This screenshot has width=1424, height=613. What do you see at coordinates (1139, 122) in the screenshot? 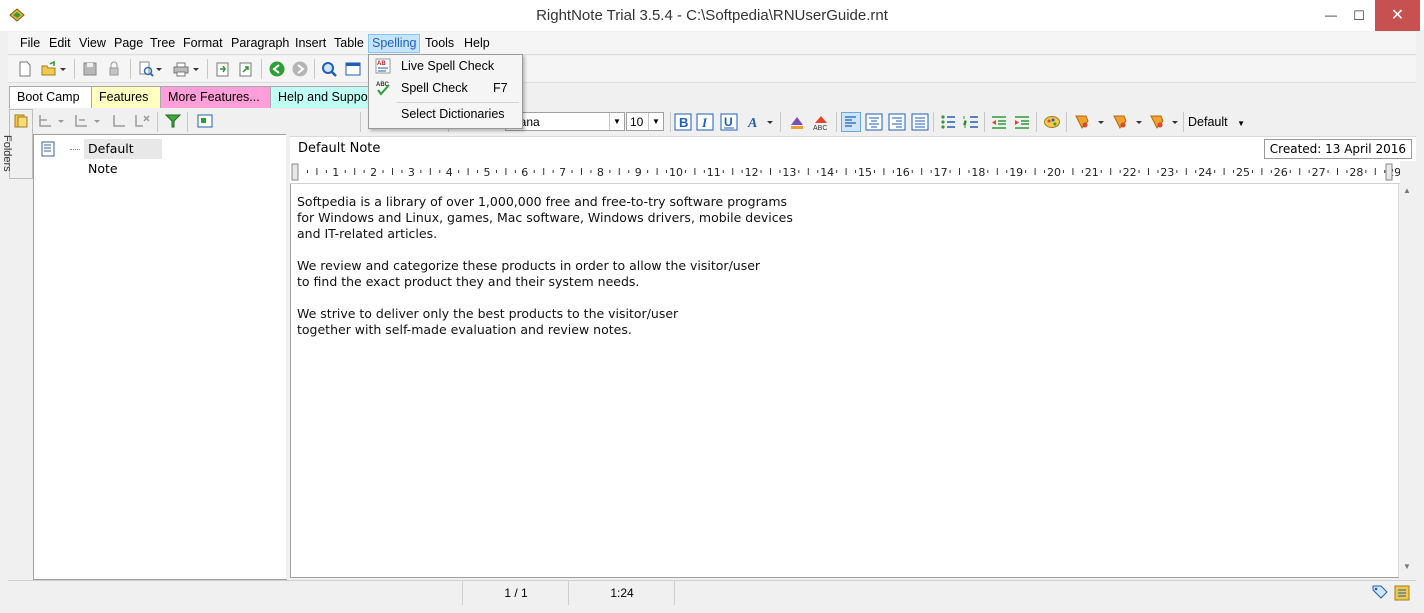
I see `tag-dropdown-icon` at bounding box center [1139, 122].